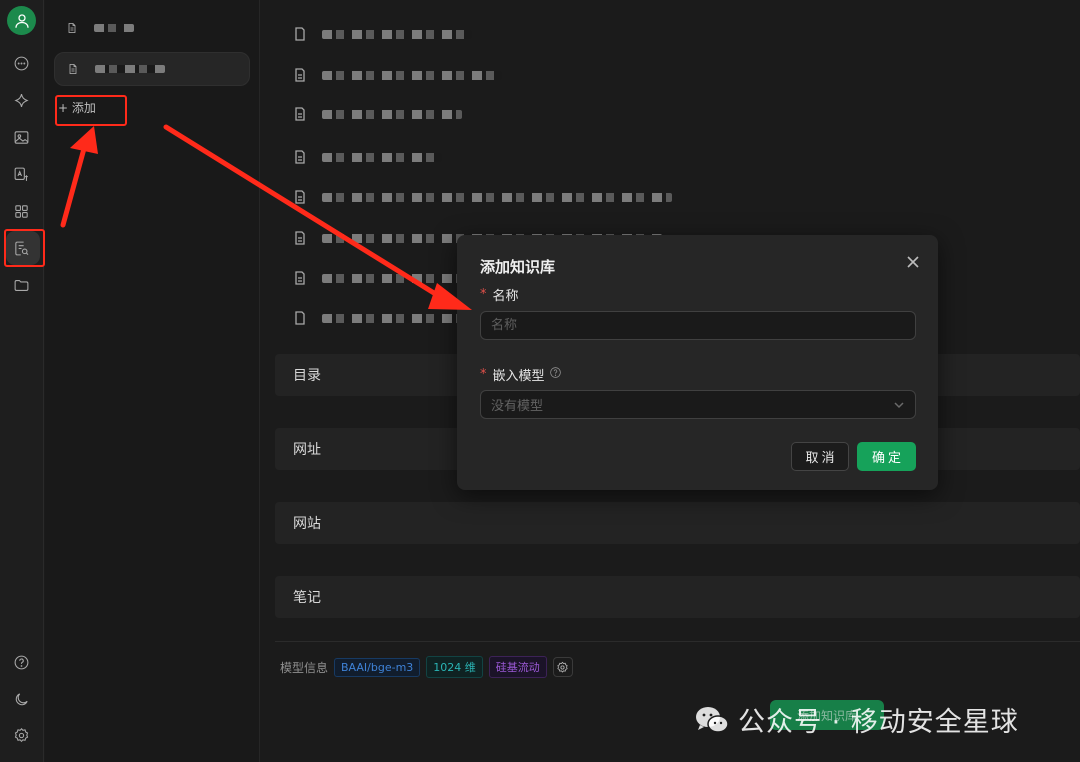 The height and width of the screenshot is (762, 1080). What do you see at coordinates (152, 28) in the screenshot?
I see `knowledge-item` at bounding box center [152, 28].